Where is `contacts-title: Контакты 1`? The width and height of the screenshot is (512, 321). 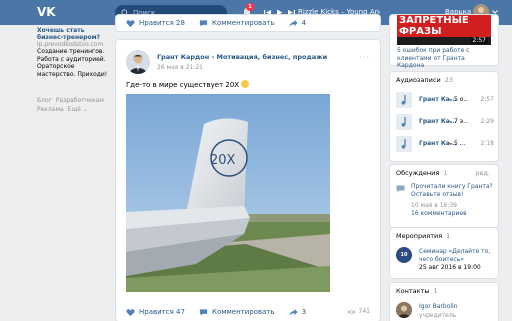 contacts-title: Контакты 1 is located at coordinates (417, 291).